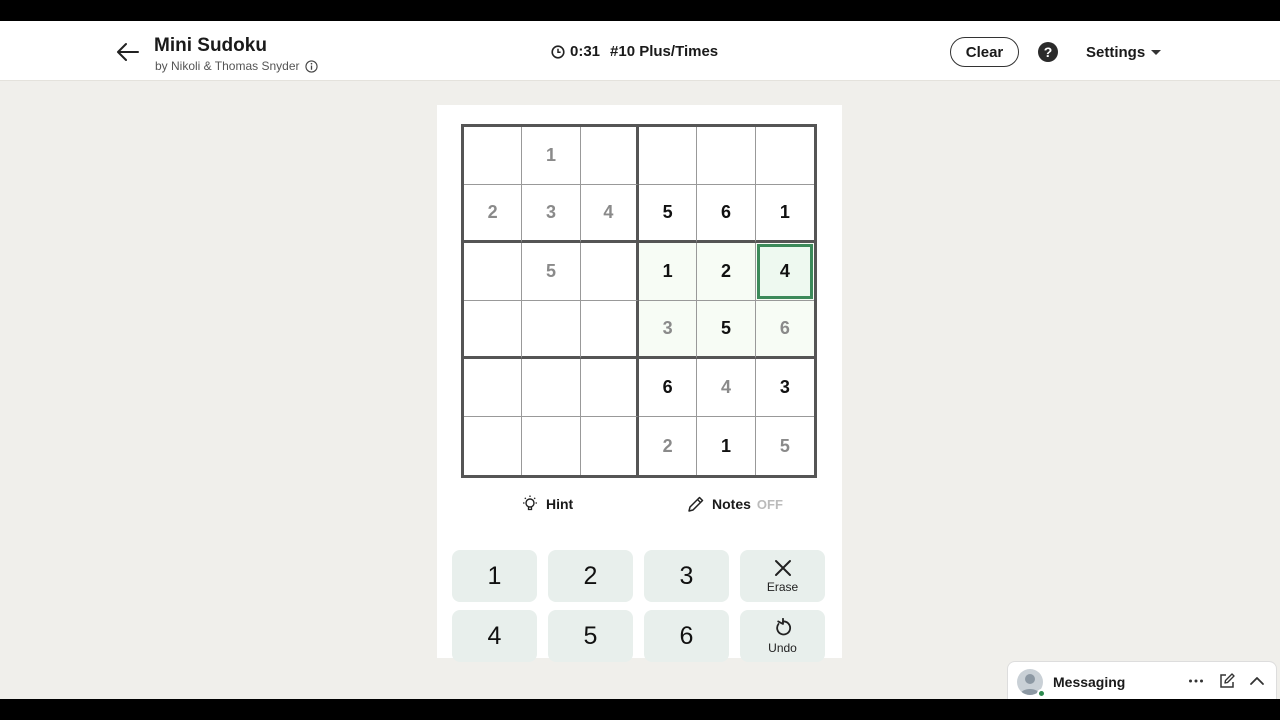 Image resolution: width=1280 pixels, height=720 pixels. I want to click on byline: by Nikoli & Thomas Snyder, so click(236, 66).